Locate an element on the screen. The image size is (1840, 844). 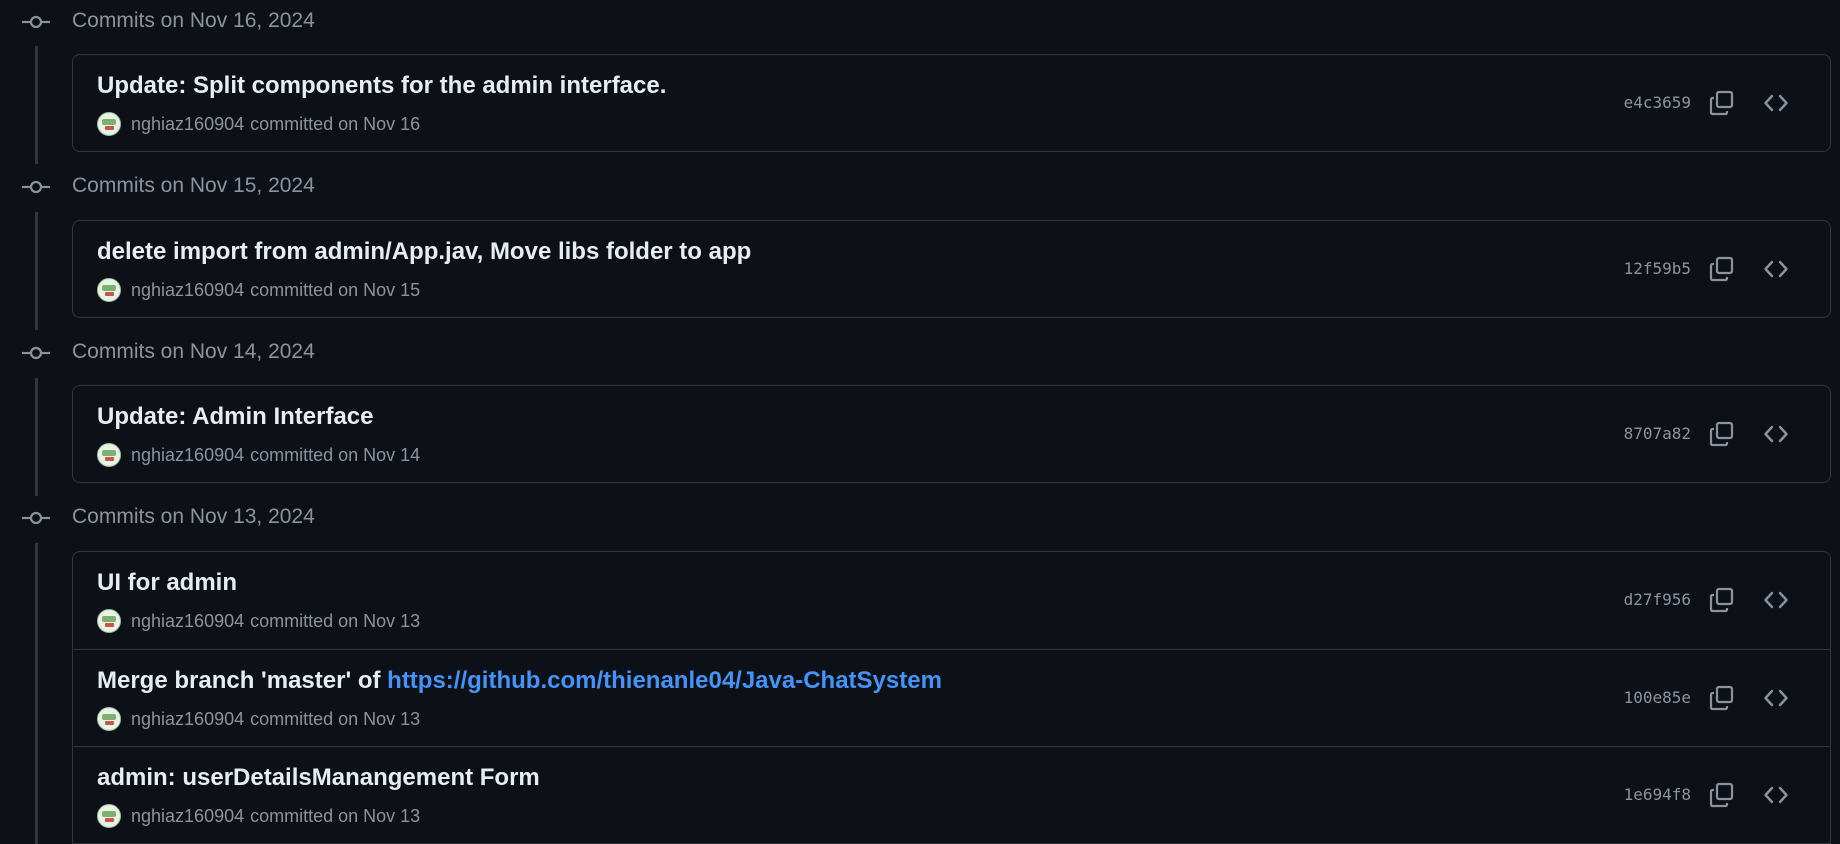
commit-sha-link: e4c3659 is located at coordinates (1657, 102).